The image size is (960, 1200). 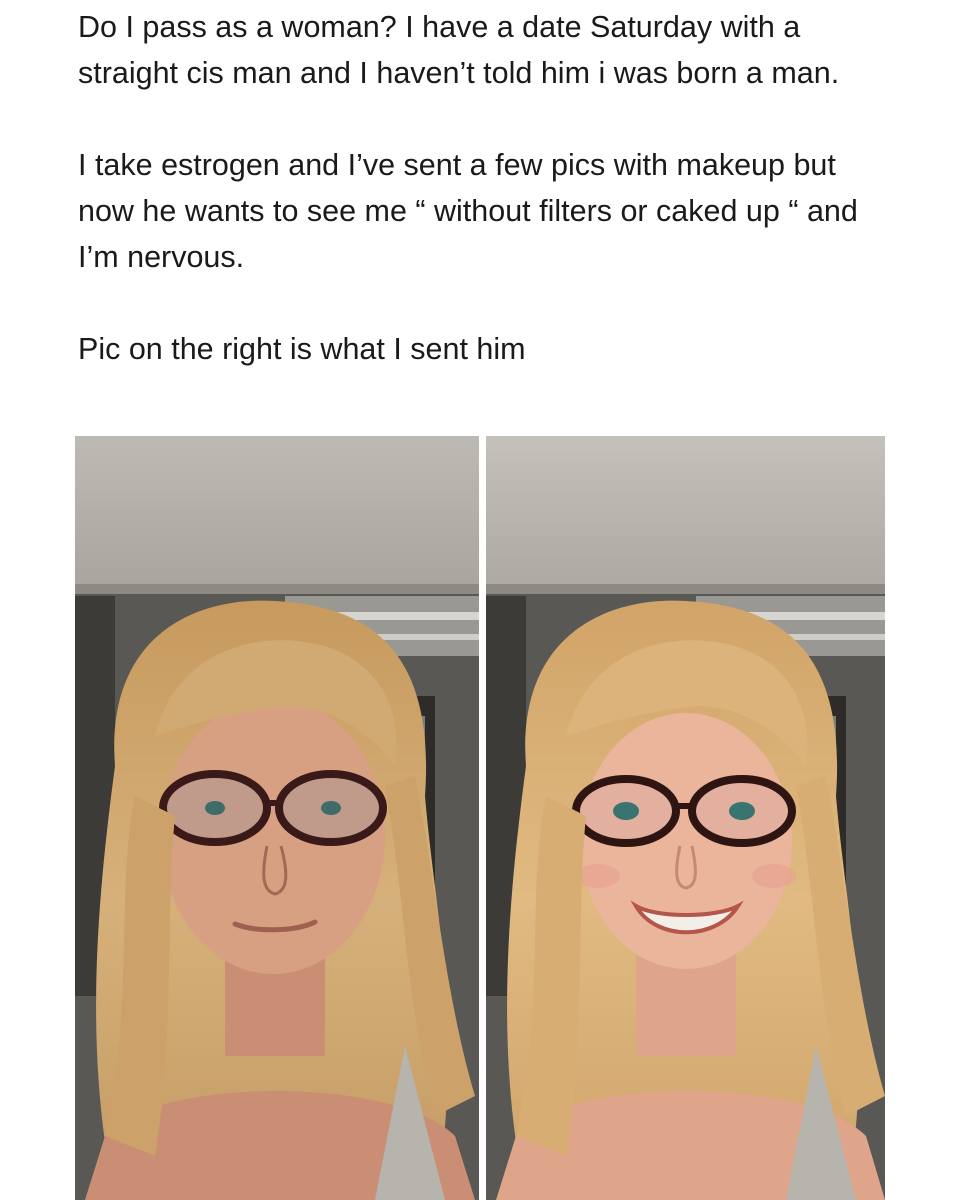 I want to click on post-paragraph-caption: Pic on the right is what I sent him, so click(x=302, y=349).